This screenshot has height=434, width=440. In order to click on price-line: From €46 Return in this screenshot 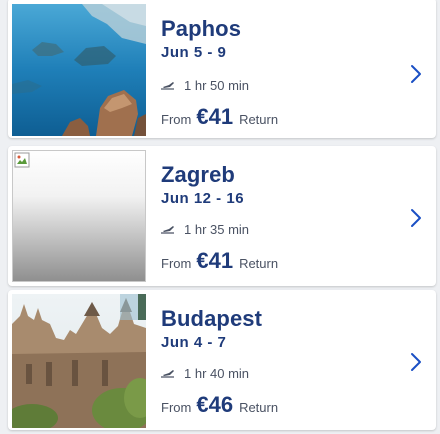, I will do `click(219, 405)`.